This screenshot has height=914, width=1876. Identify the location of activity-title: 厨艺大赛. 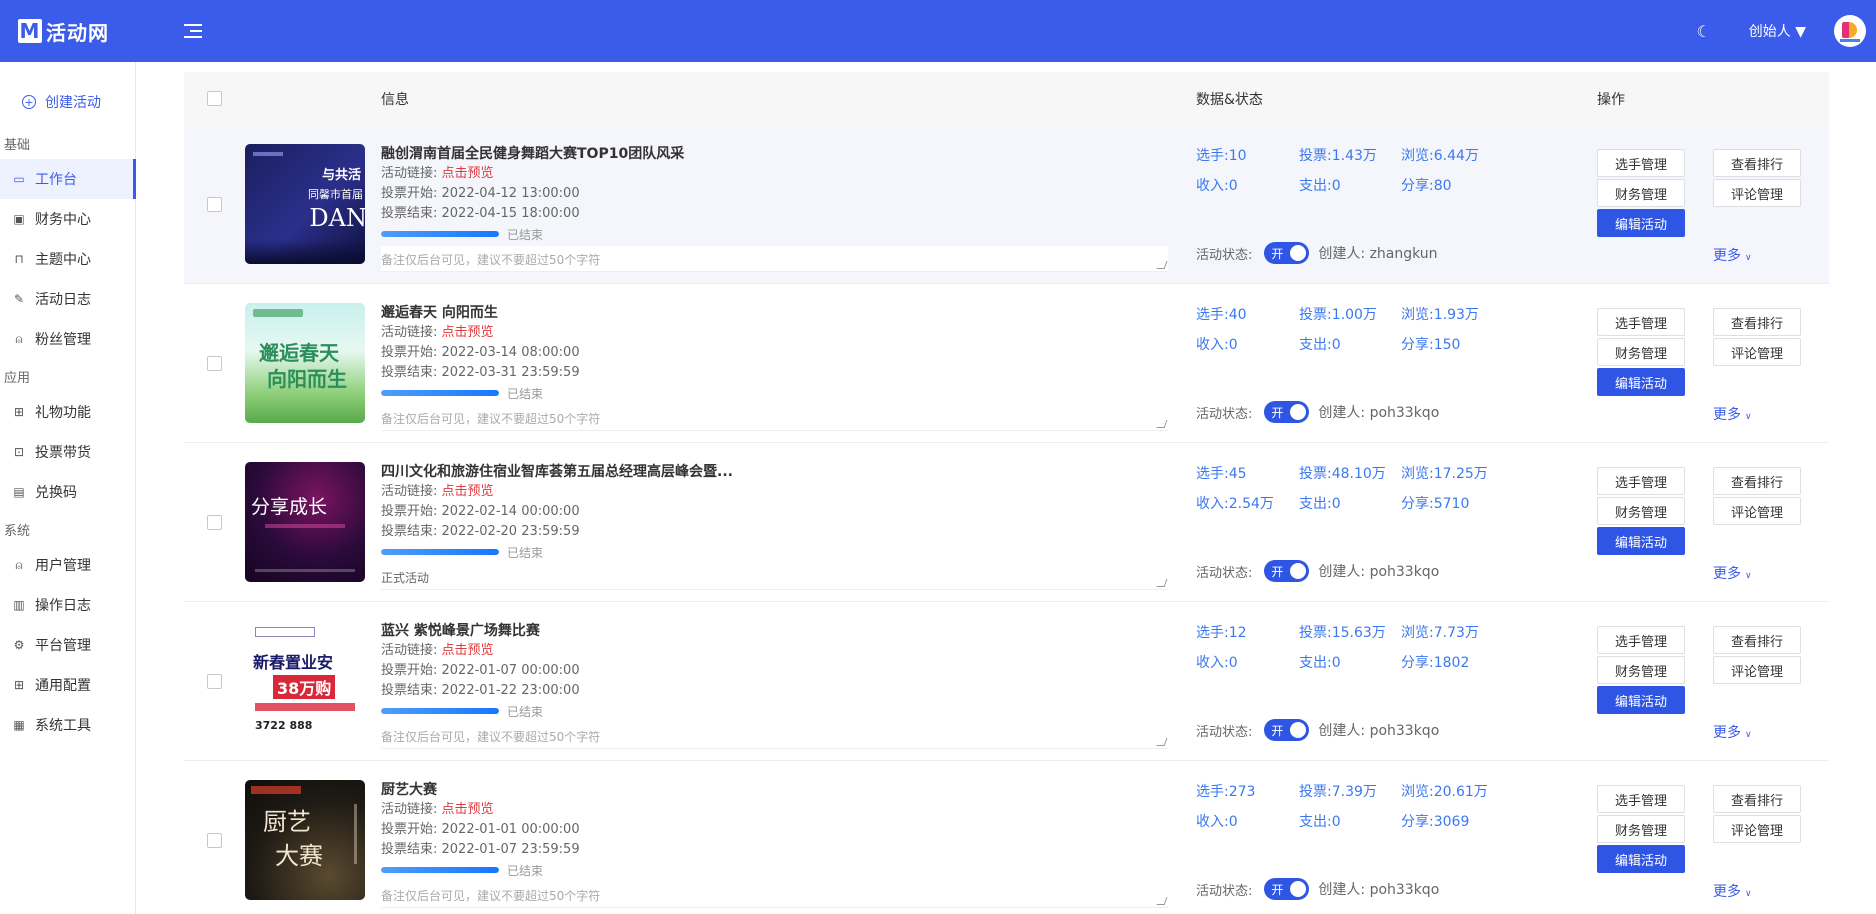
(774, 790).